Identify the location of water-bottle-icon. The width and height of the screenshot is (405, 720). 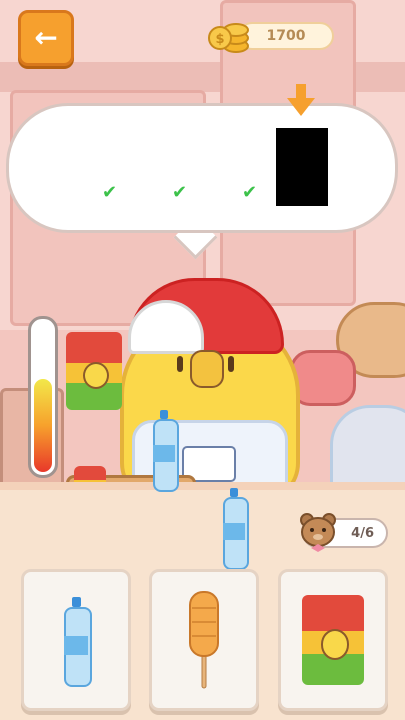
(76, 642).